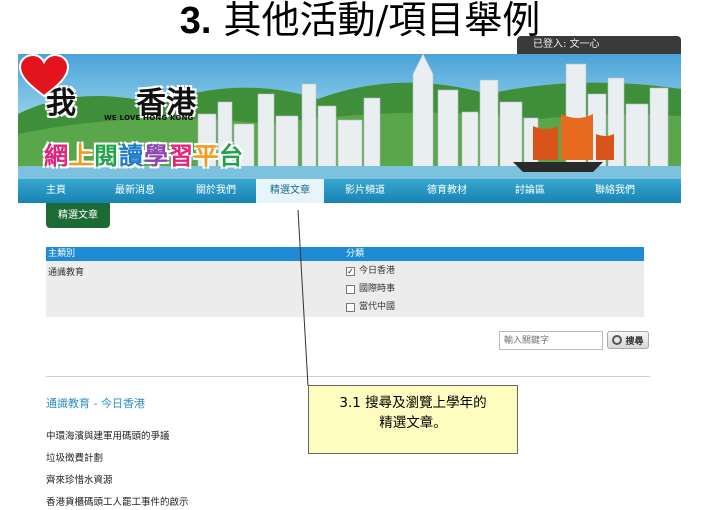  I want to click on callout-pointer-line, so click(303, 298).